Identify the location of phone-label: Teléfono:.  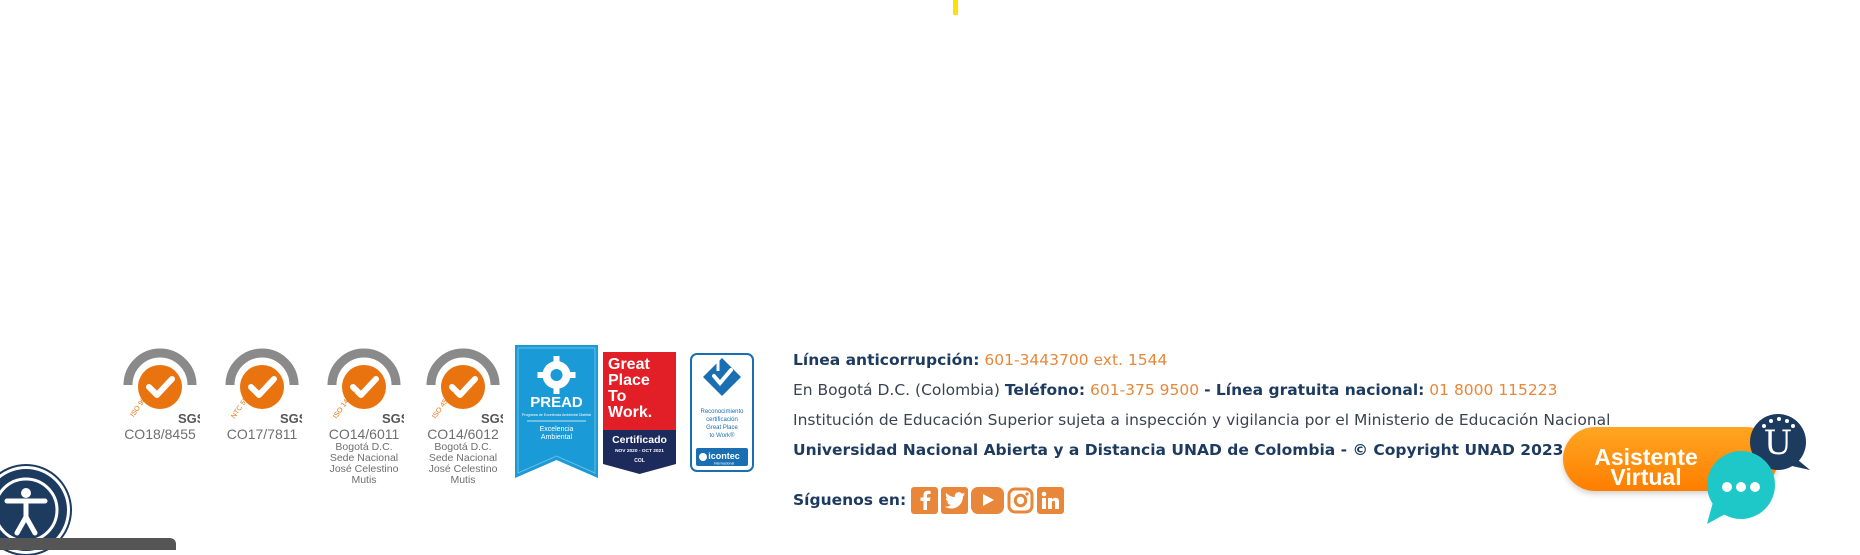
(1045, 390).